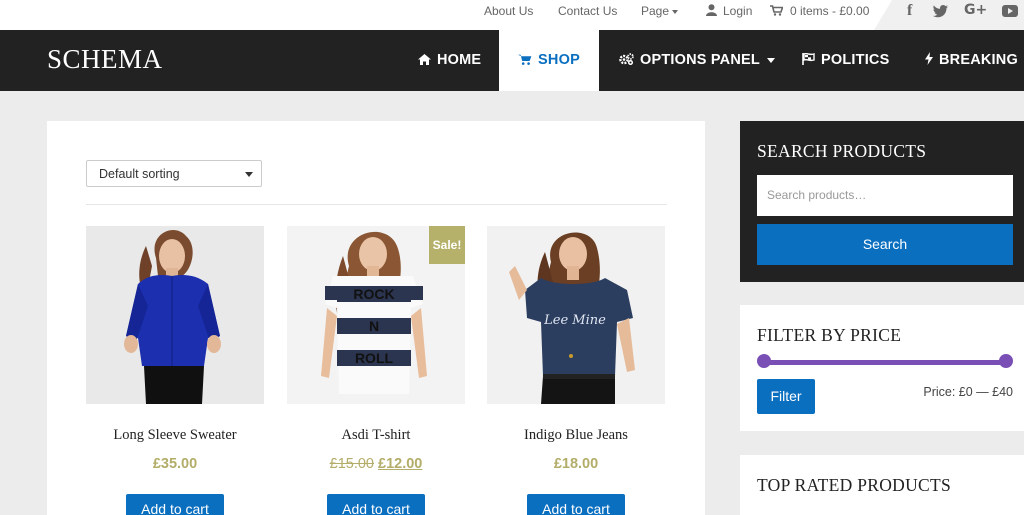 The height and width of the screenshot is (515, 1024). Describe the element at coordinates (1006, 361) in the screenshot. I see `price-slider-max-handle` at that location.